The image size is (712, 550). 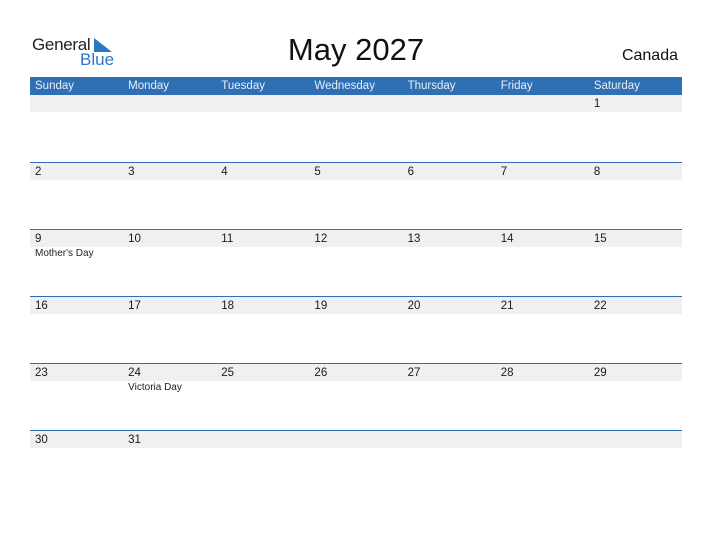 I want to click on day-number: 29, so click(x=600, y=373).